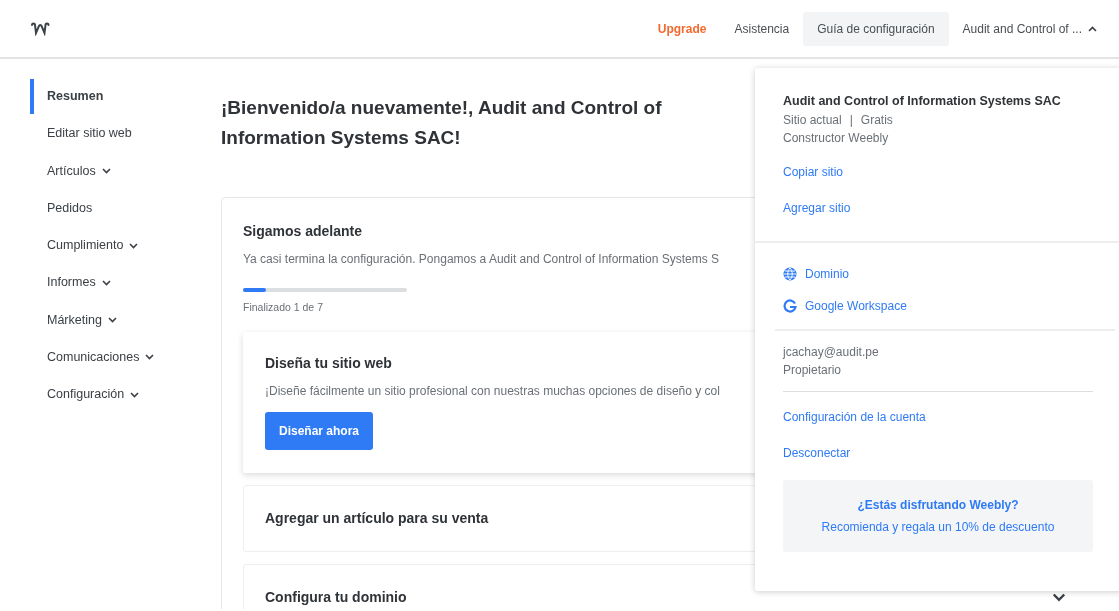 This screenshot has height=611, width=1119. I want to click on progress-text: Finalizado 1 de 7, so click(283, 307).